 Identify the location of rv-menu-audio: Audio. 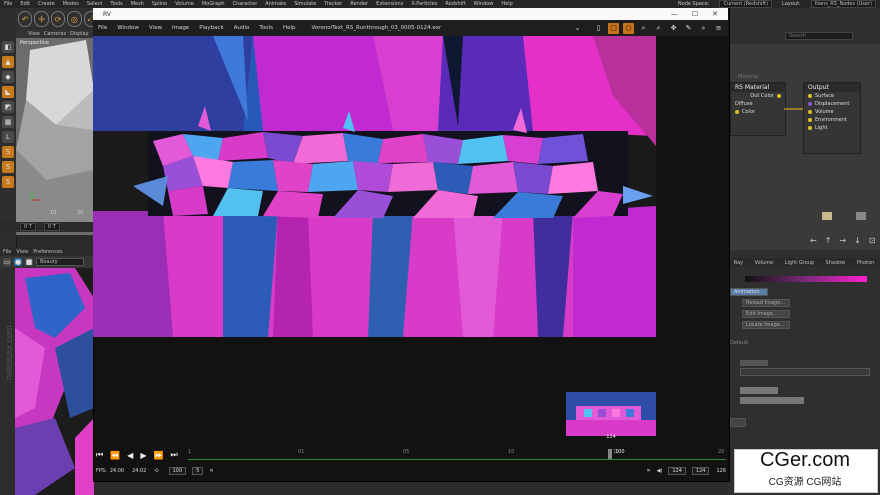
(242, 28).